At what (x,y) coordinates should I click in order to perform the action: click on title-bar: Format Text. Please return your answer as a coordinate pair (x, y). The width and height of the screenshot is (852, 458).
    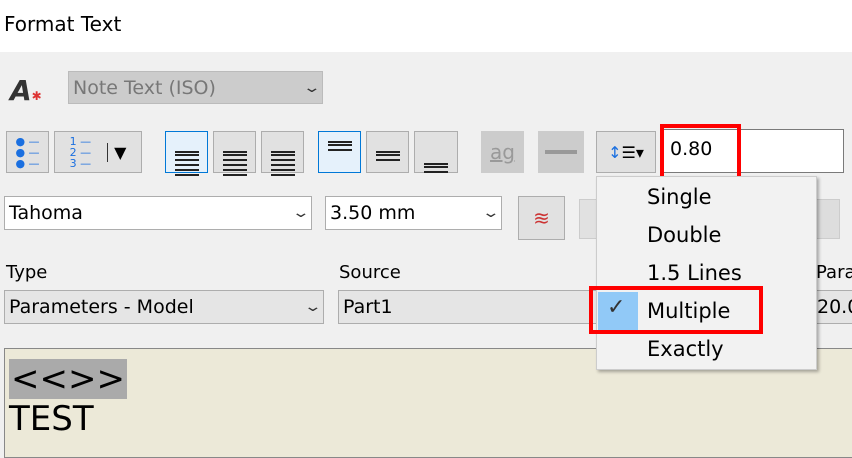
    Looking at the image, I should click on (426, 26).